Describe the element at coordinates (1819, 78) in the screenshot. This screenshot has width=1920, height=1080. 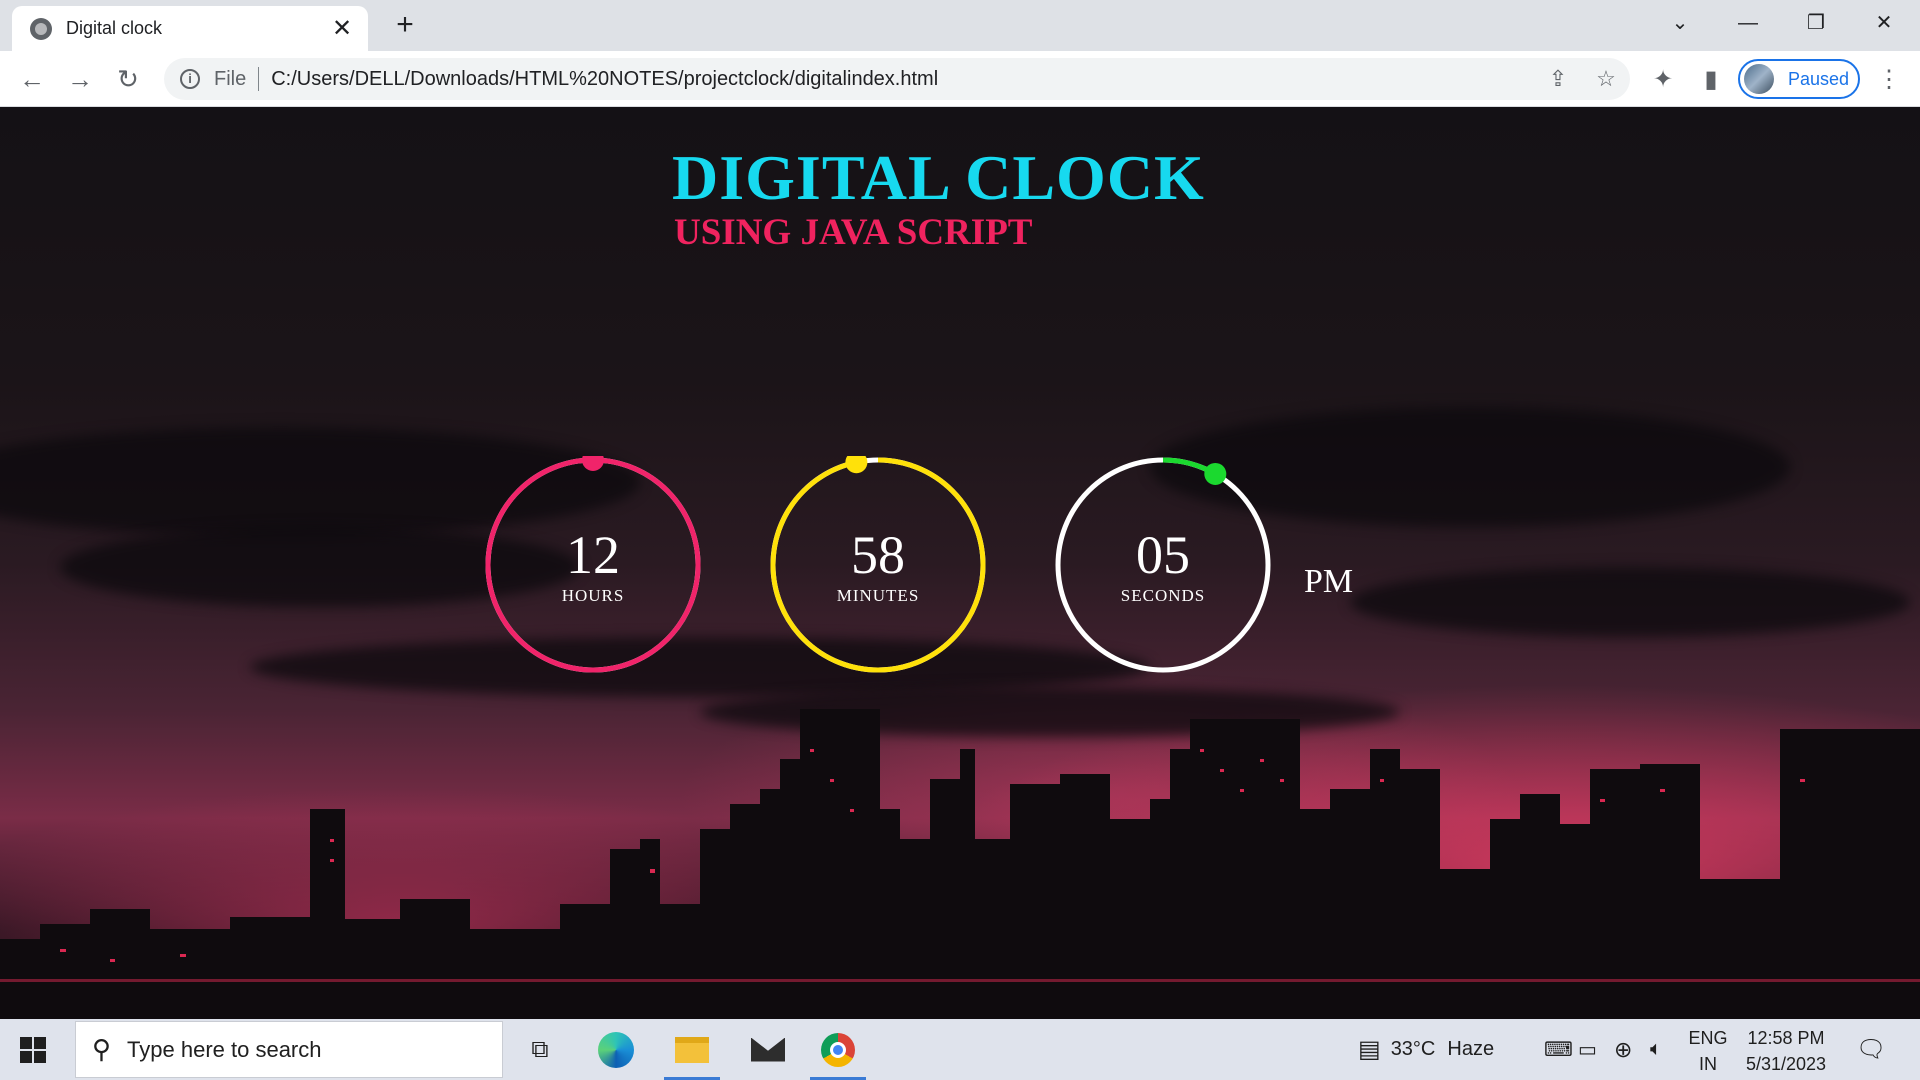
I see `profile-status: Paused` at that location.